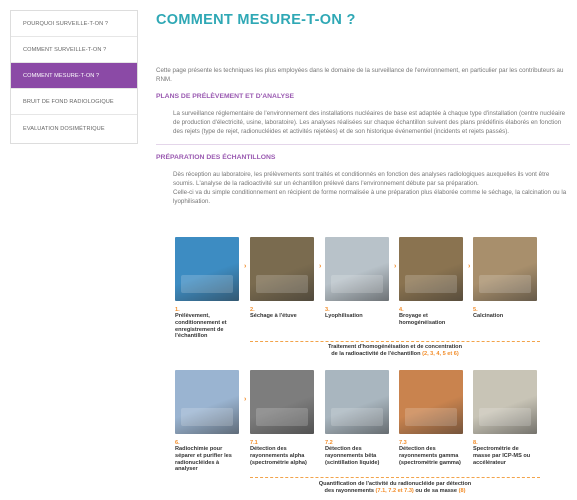  What do you see at coordinates (74, 129) in the screenshot?
I see `sidebar-item-evaluation: EVALUATION DOSIMÉTRIQUE` at bounding box center [74, 129].